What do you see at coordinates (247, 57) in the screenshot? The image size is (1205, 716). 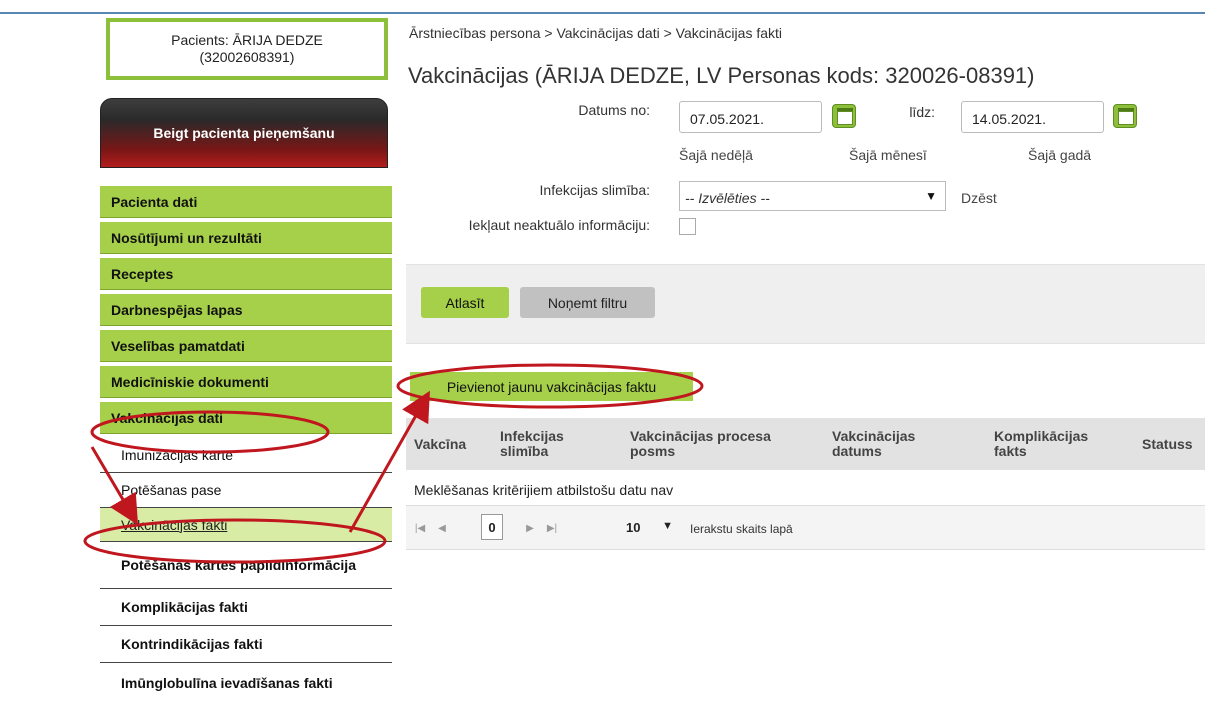 I see `patient-id: (32002608391)` at bounding box center [247, 57].